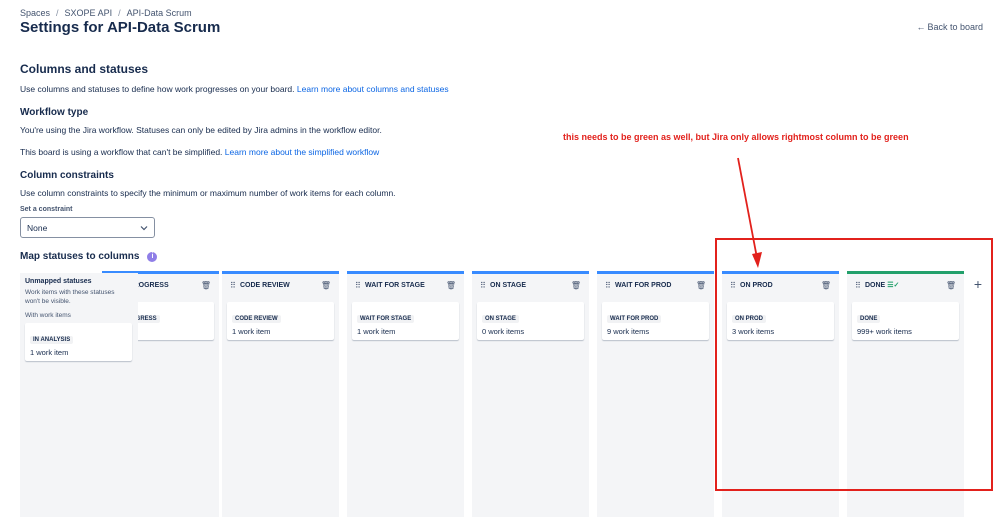 The height and width of the screenshot is (517, 999). What do you see at coordinates (89, 13) in the screenshot?
I see `breadcrumb-project: SXOPE API` at bounding box center [89, 13].